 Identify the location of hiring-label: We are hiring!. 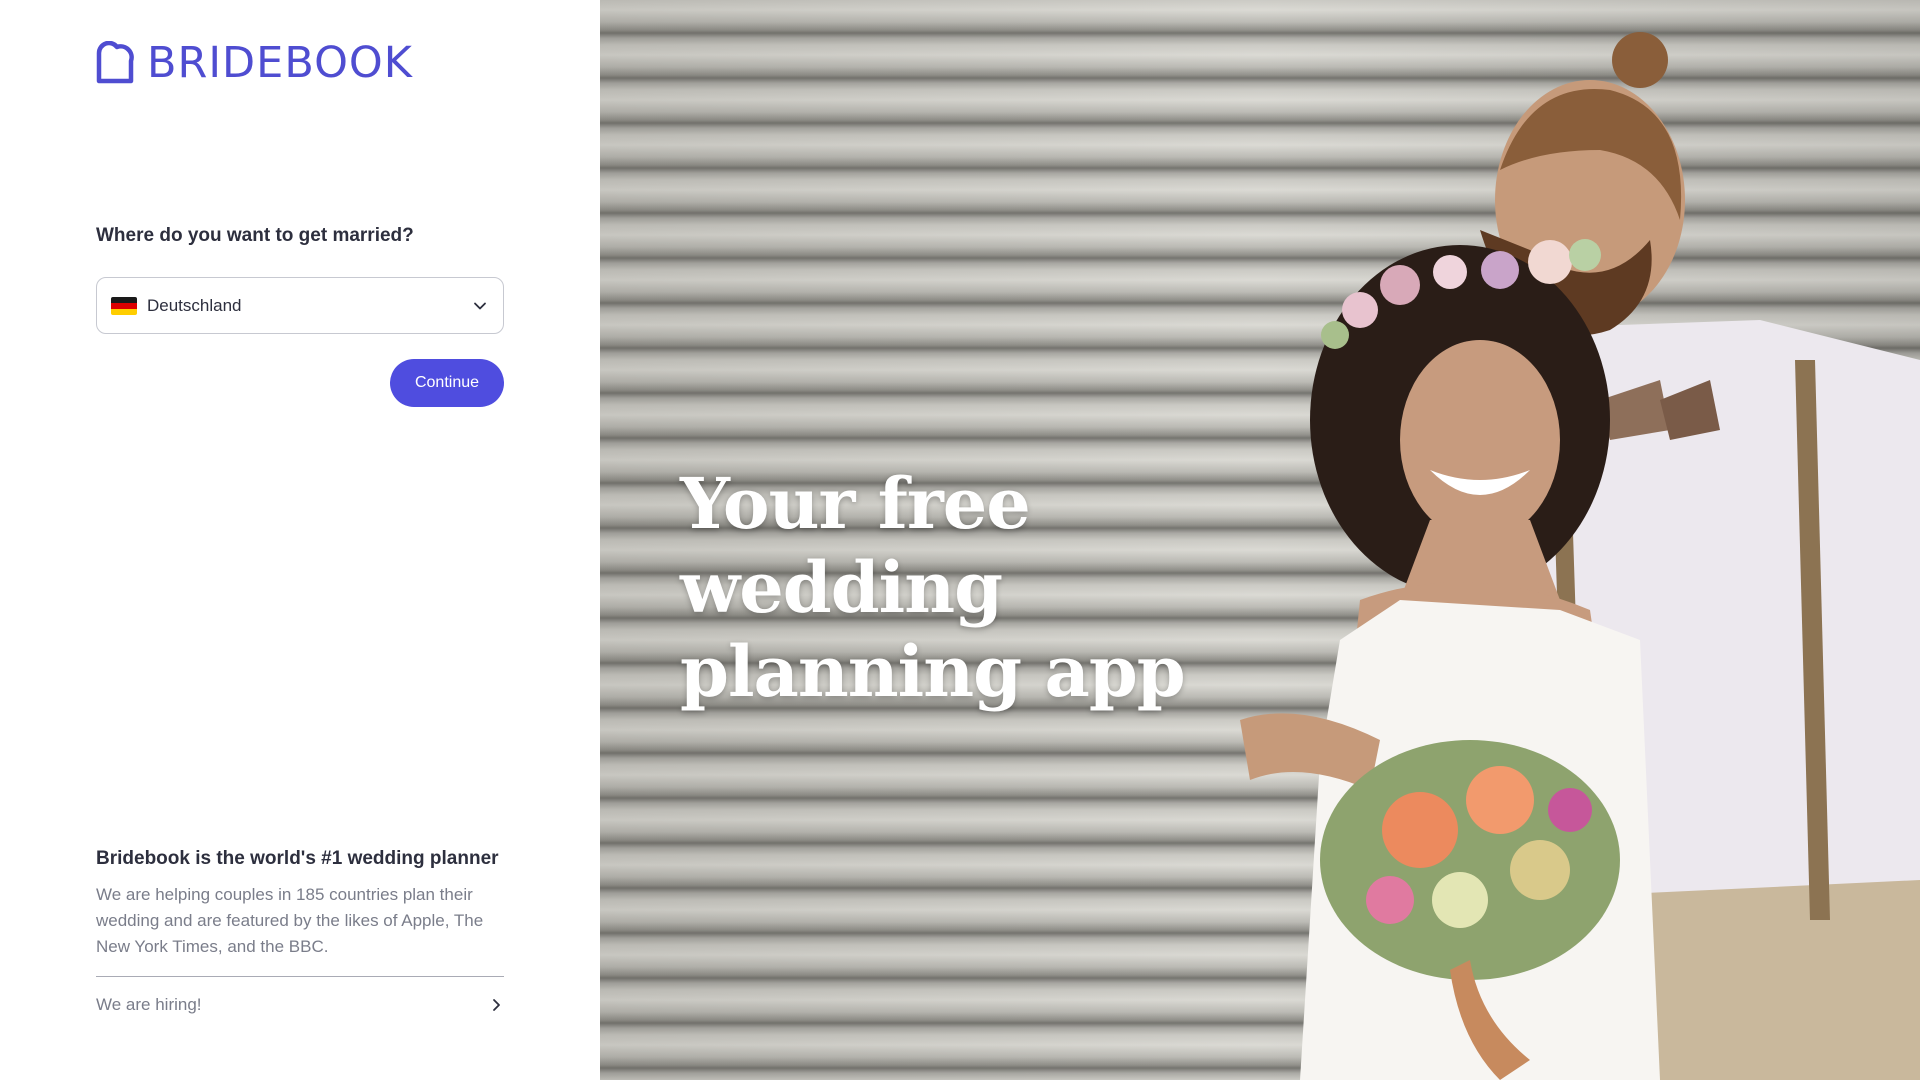
(149, 1004).